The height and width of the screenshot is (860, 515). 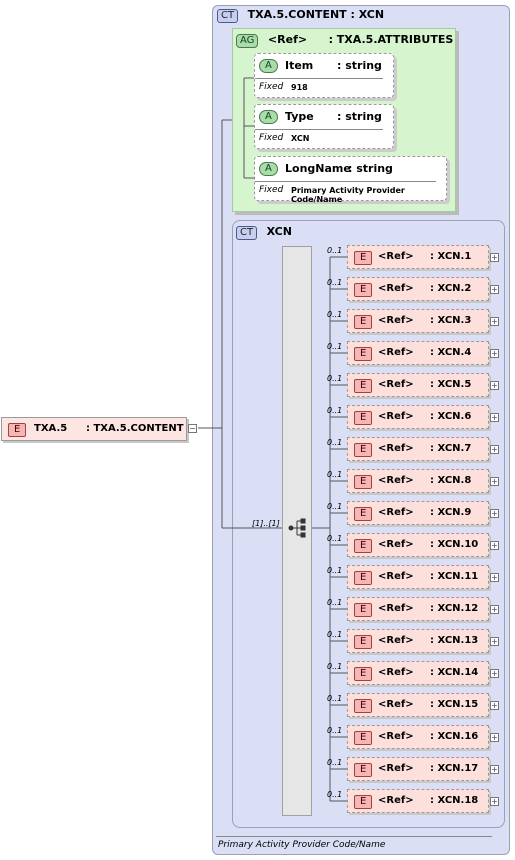 I want to click on element-xcn-17: E <Ref> : XCN.17, so click(x=418, y=769).